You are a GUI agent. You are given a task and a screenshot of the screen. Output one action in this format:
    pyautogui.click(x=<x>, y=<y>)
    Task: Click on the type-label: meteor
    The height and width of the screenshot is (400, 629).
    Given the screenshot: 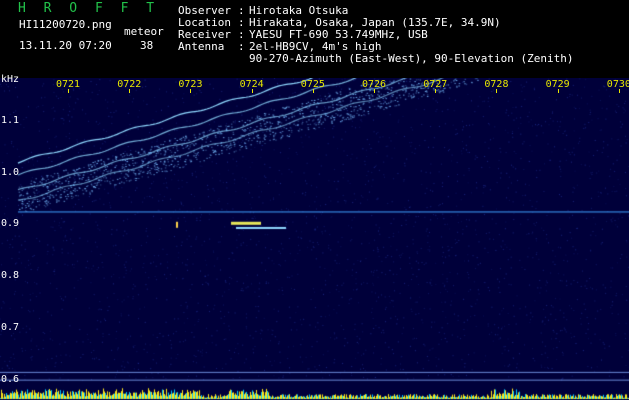 What is the action you would take?
    pyautogui.click(x=144, y=31)
    